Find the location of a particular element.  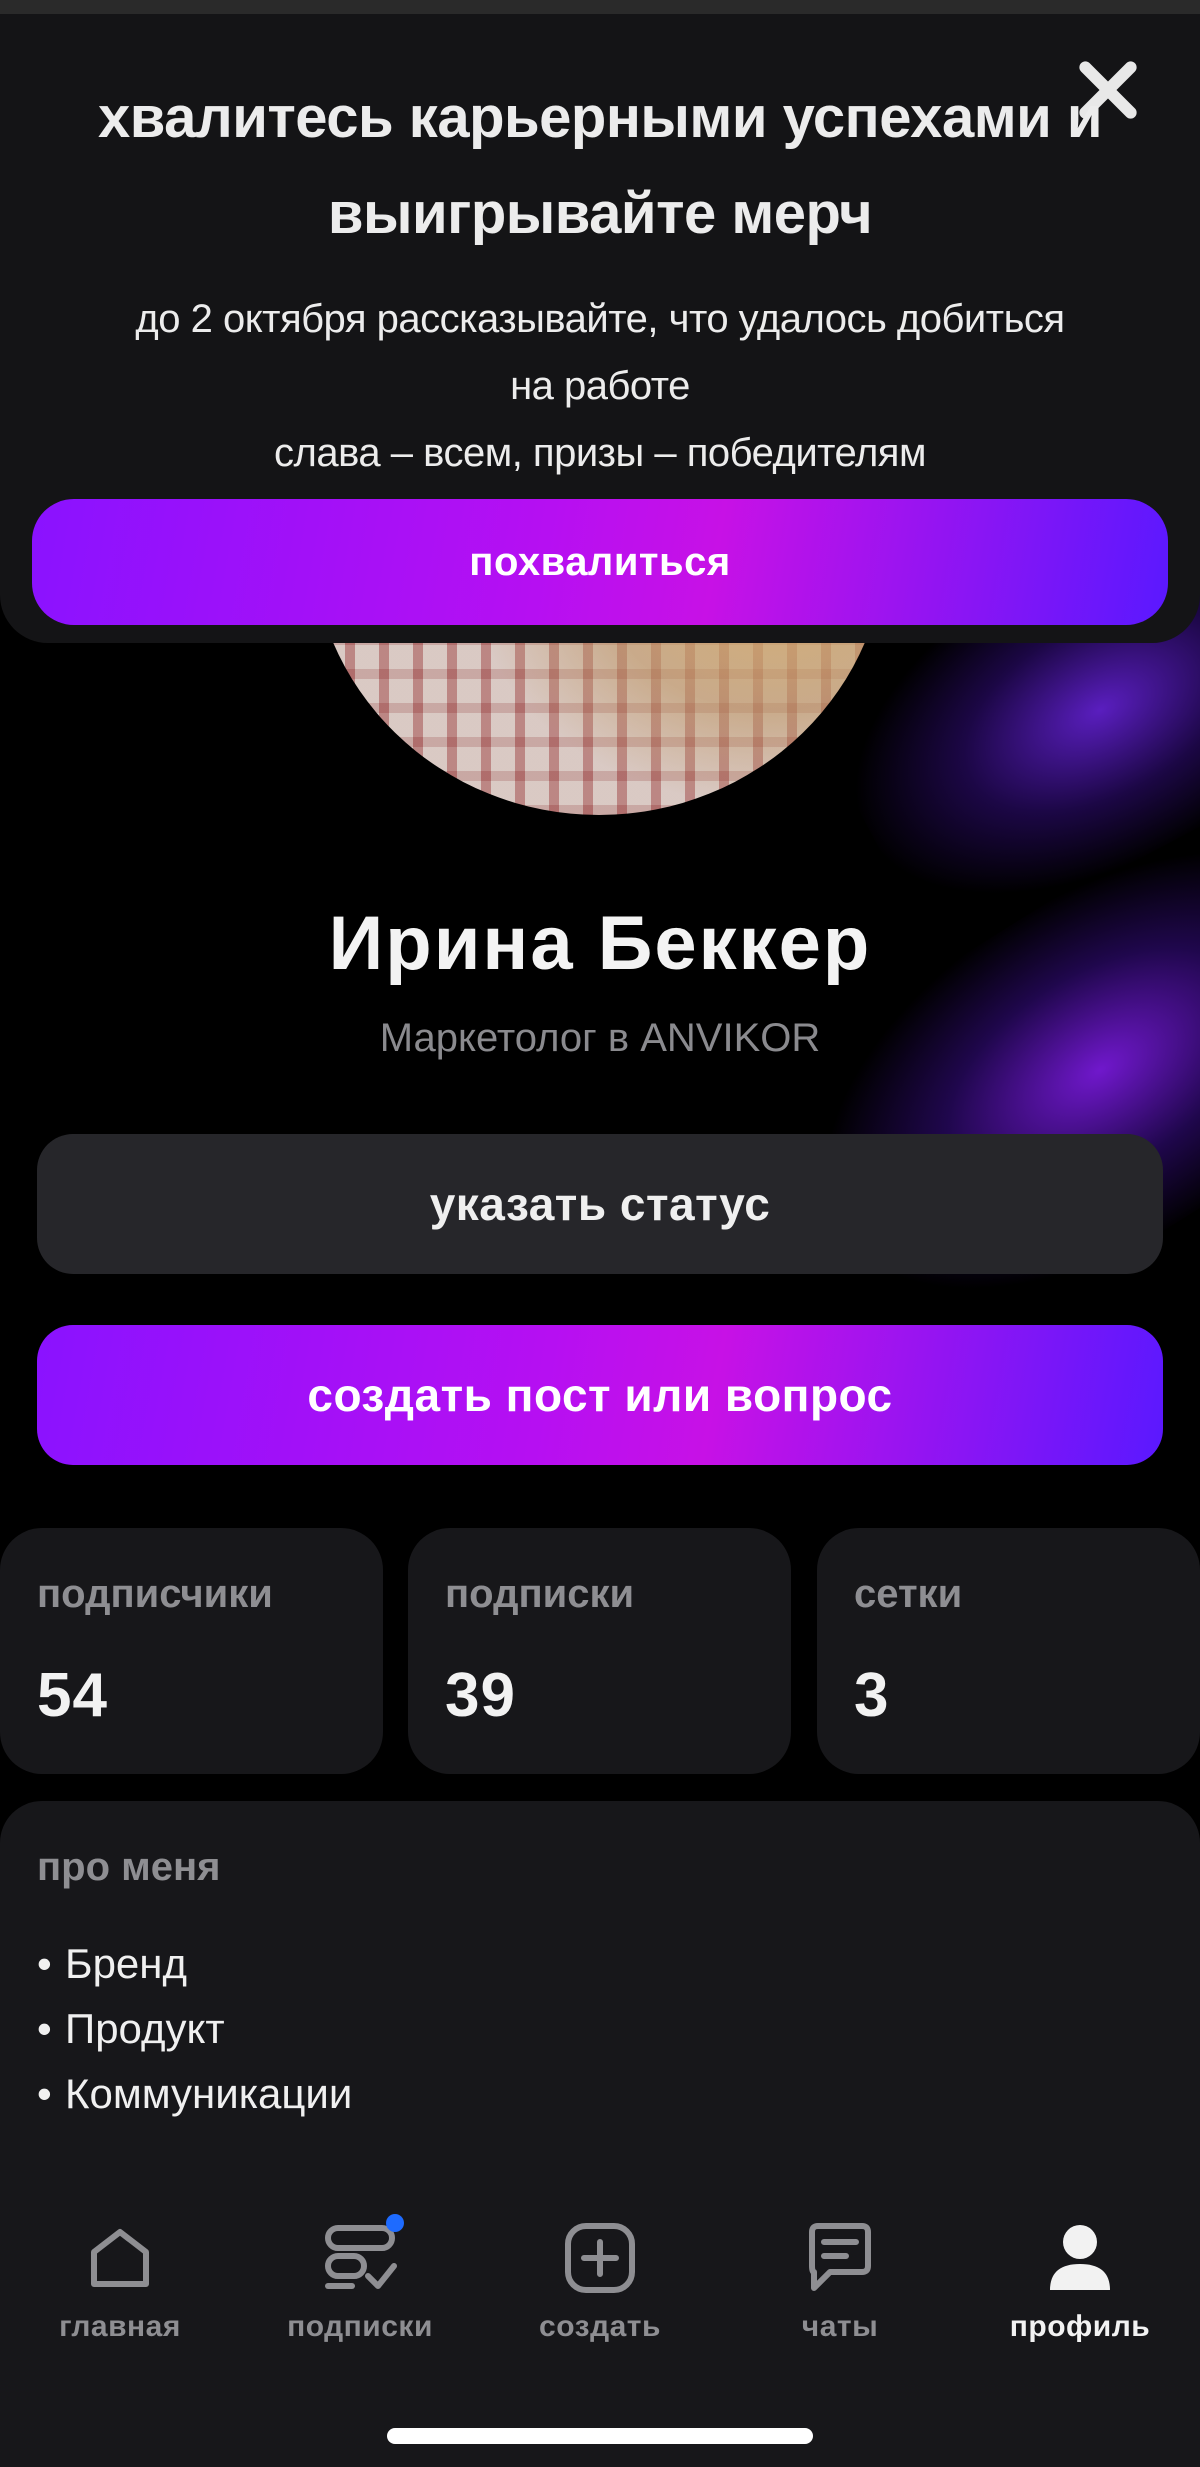

stat-value: 3 is located at coordinates (872, 1695).